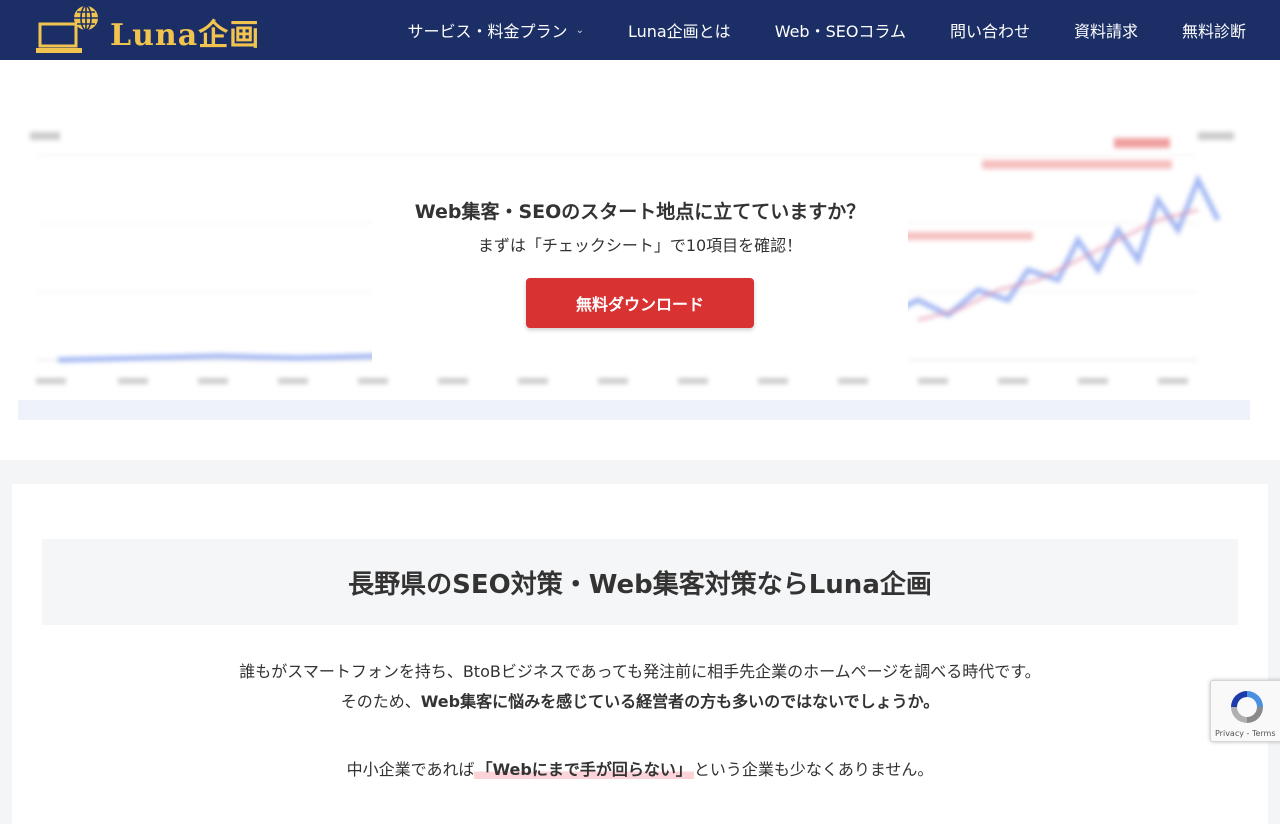 The height and width of the screenshot is (824, 1280). I want to click on intro-line-2-prefix: そのため、, so click(380, 701).